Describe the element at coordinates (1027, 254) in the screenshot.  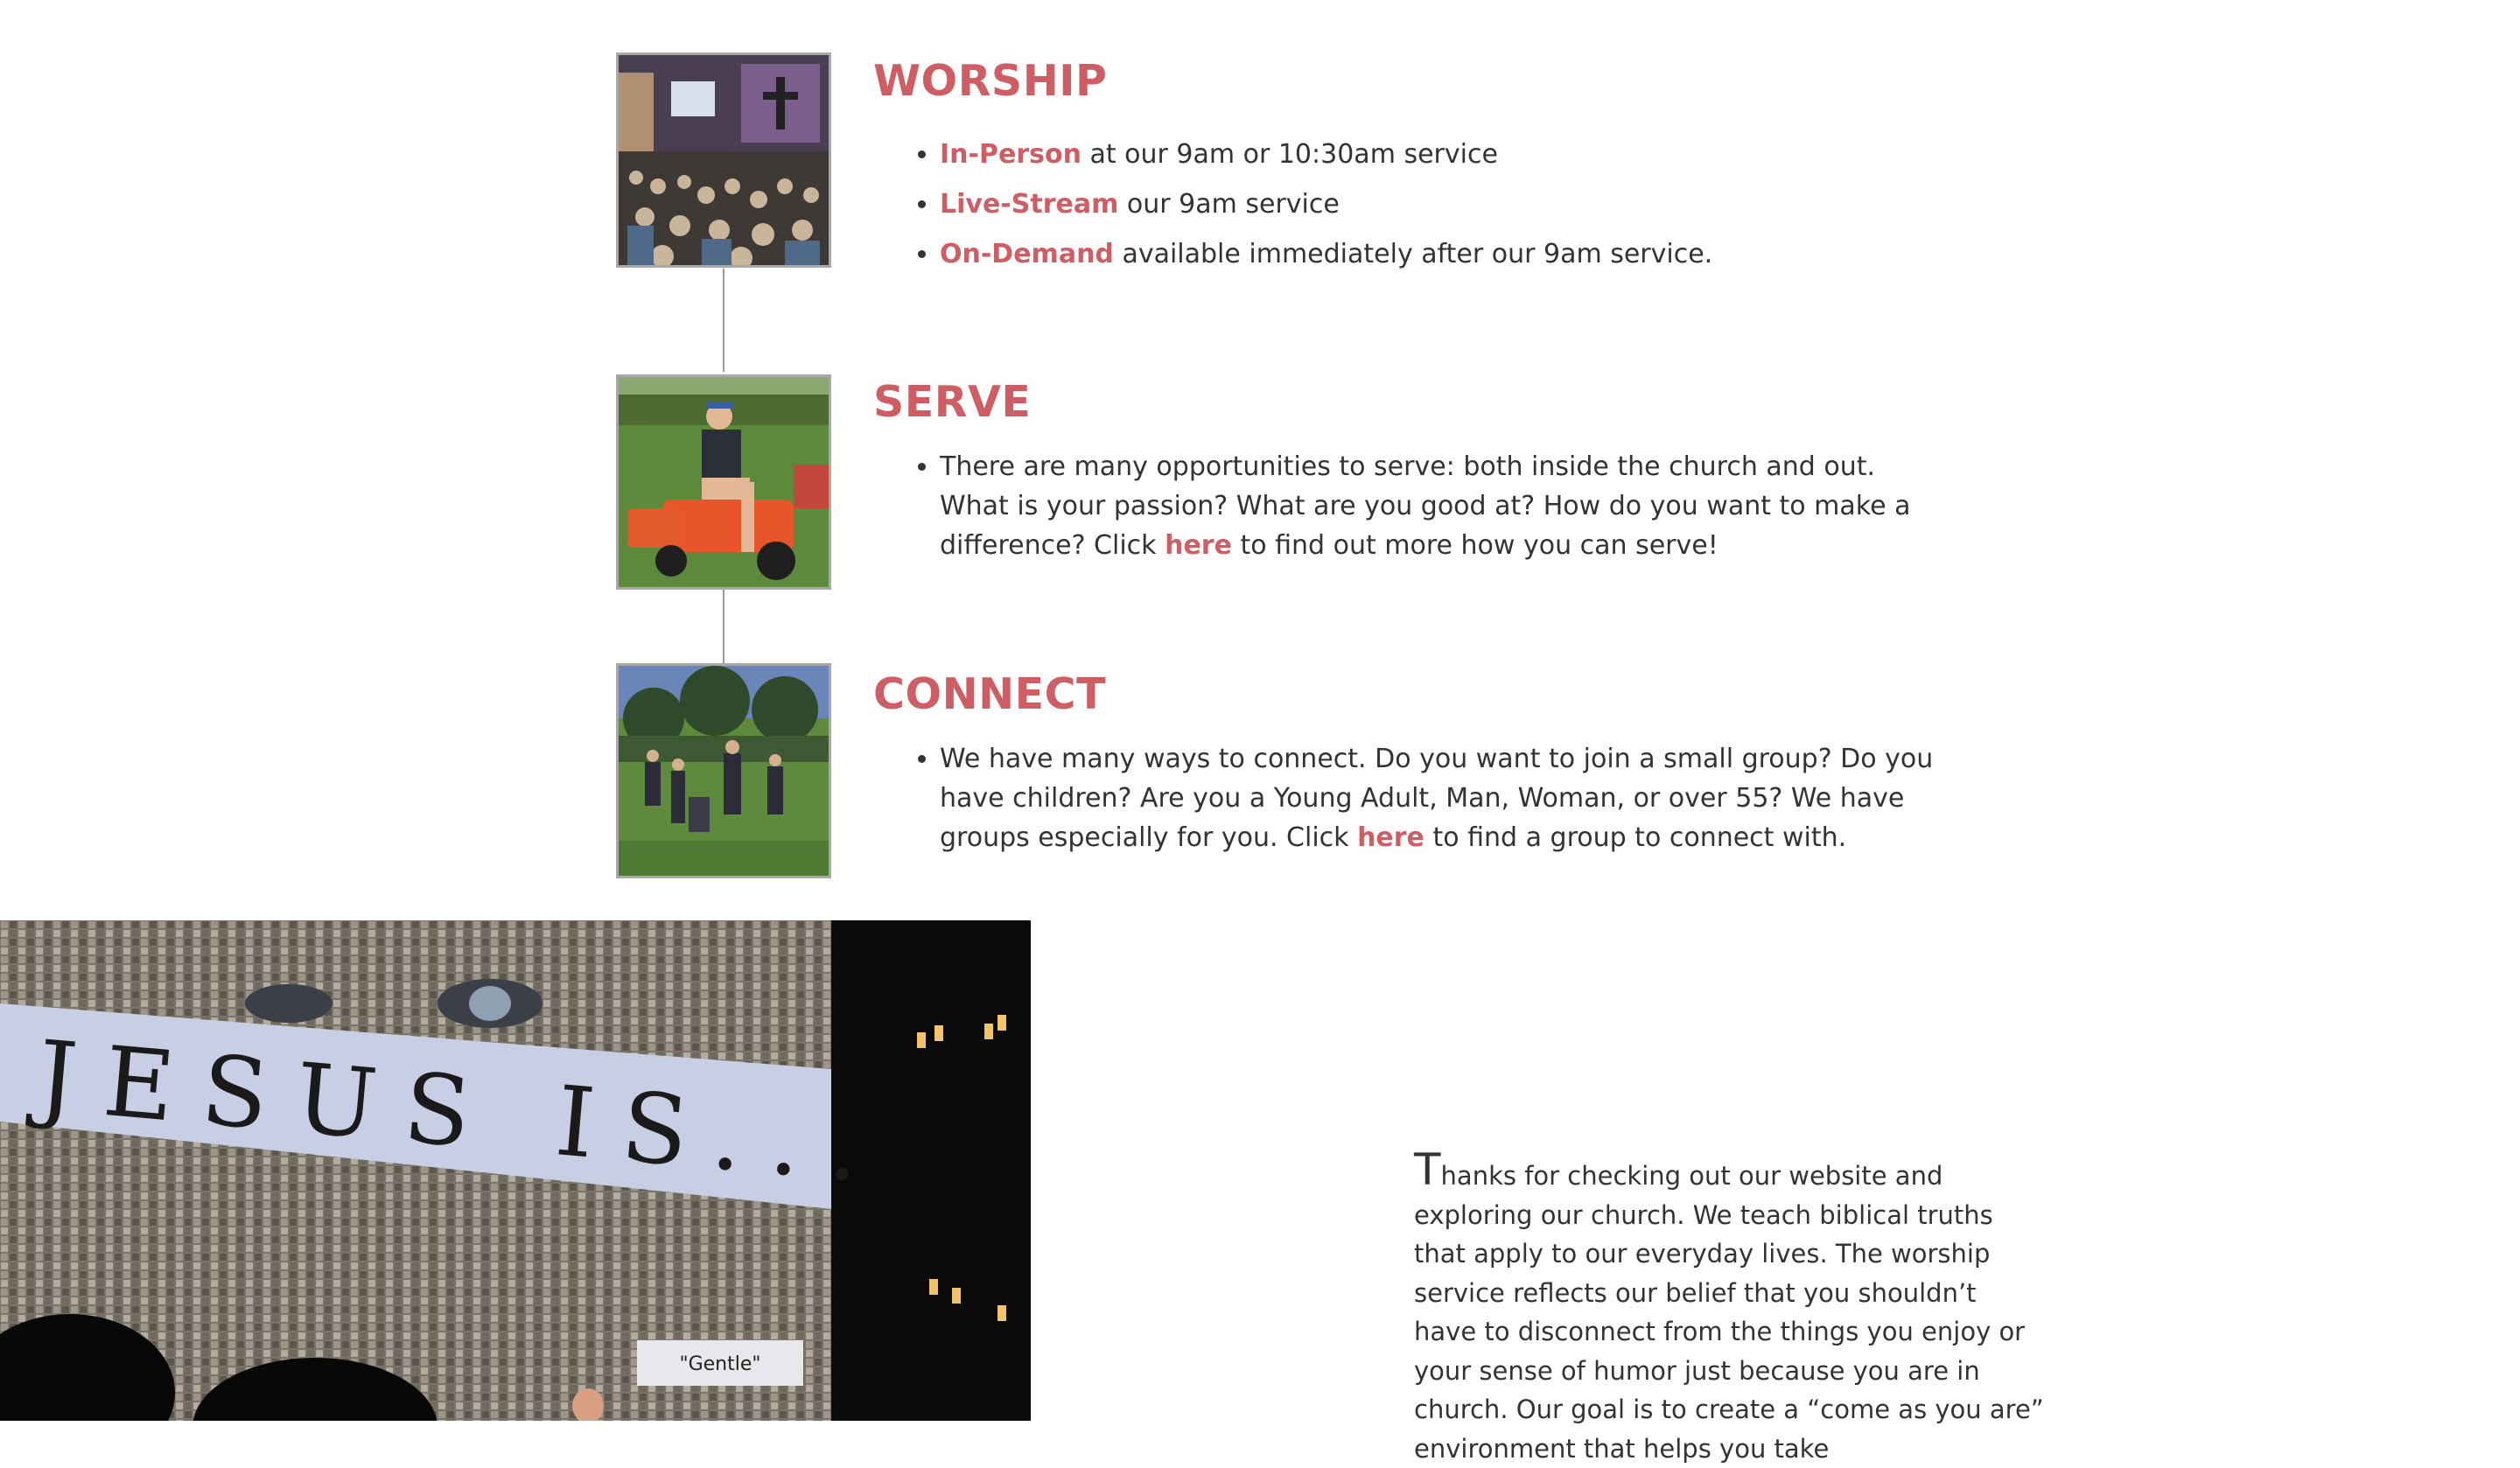
I see `on-demand-link: On-Demand` at that location.